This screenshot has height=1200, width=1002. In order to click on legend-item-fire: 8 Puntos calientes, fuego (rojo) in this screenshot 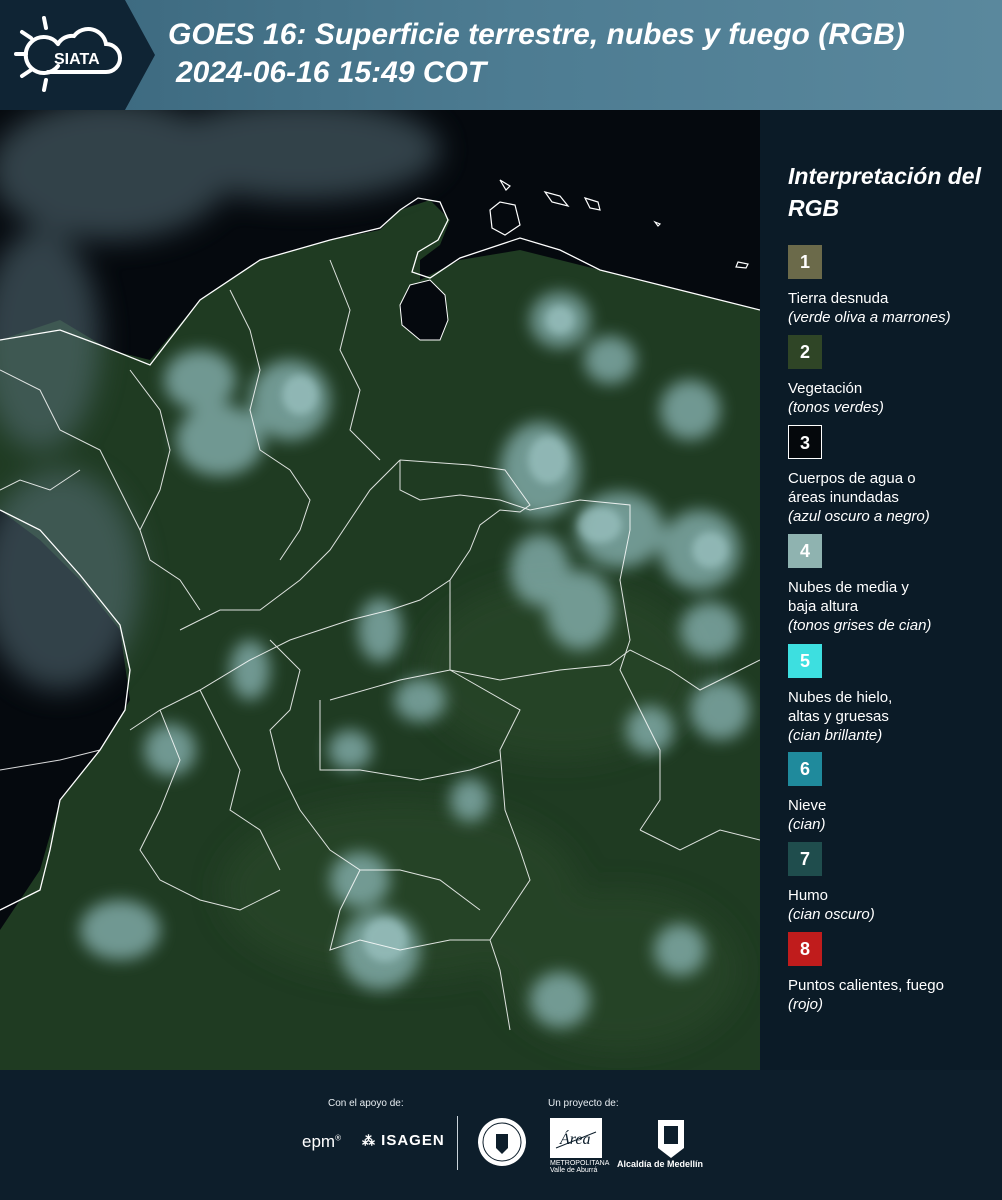, I will do `click(893, 973)`.